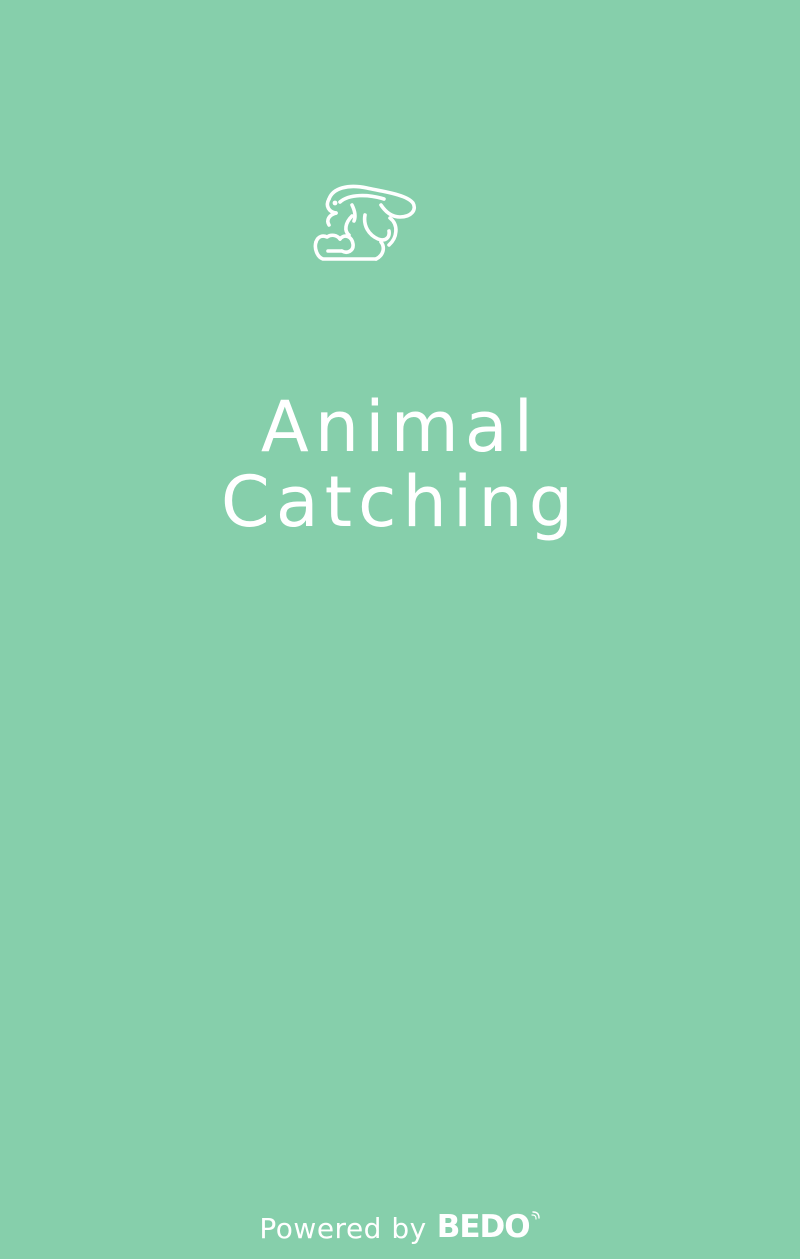 The height and width of the screenshot is (1259, 800). What do you see at coordinates (535, 1215) in the screenshot?
I see `bedo-brand-mark-icon` at bounding box center [535, 1215].